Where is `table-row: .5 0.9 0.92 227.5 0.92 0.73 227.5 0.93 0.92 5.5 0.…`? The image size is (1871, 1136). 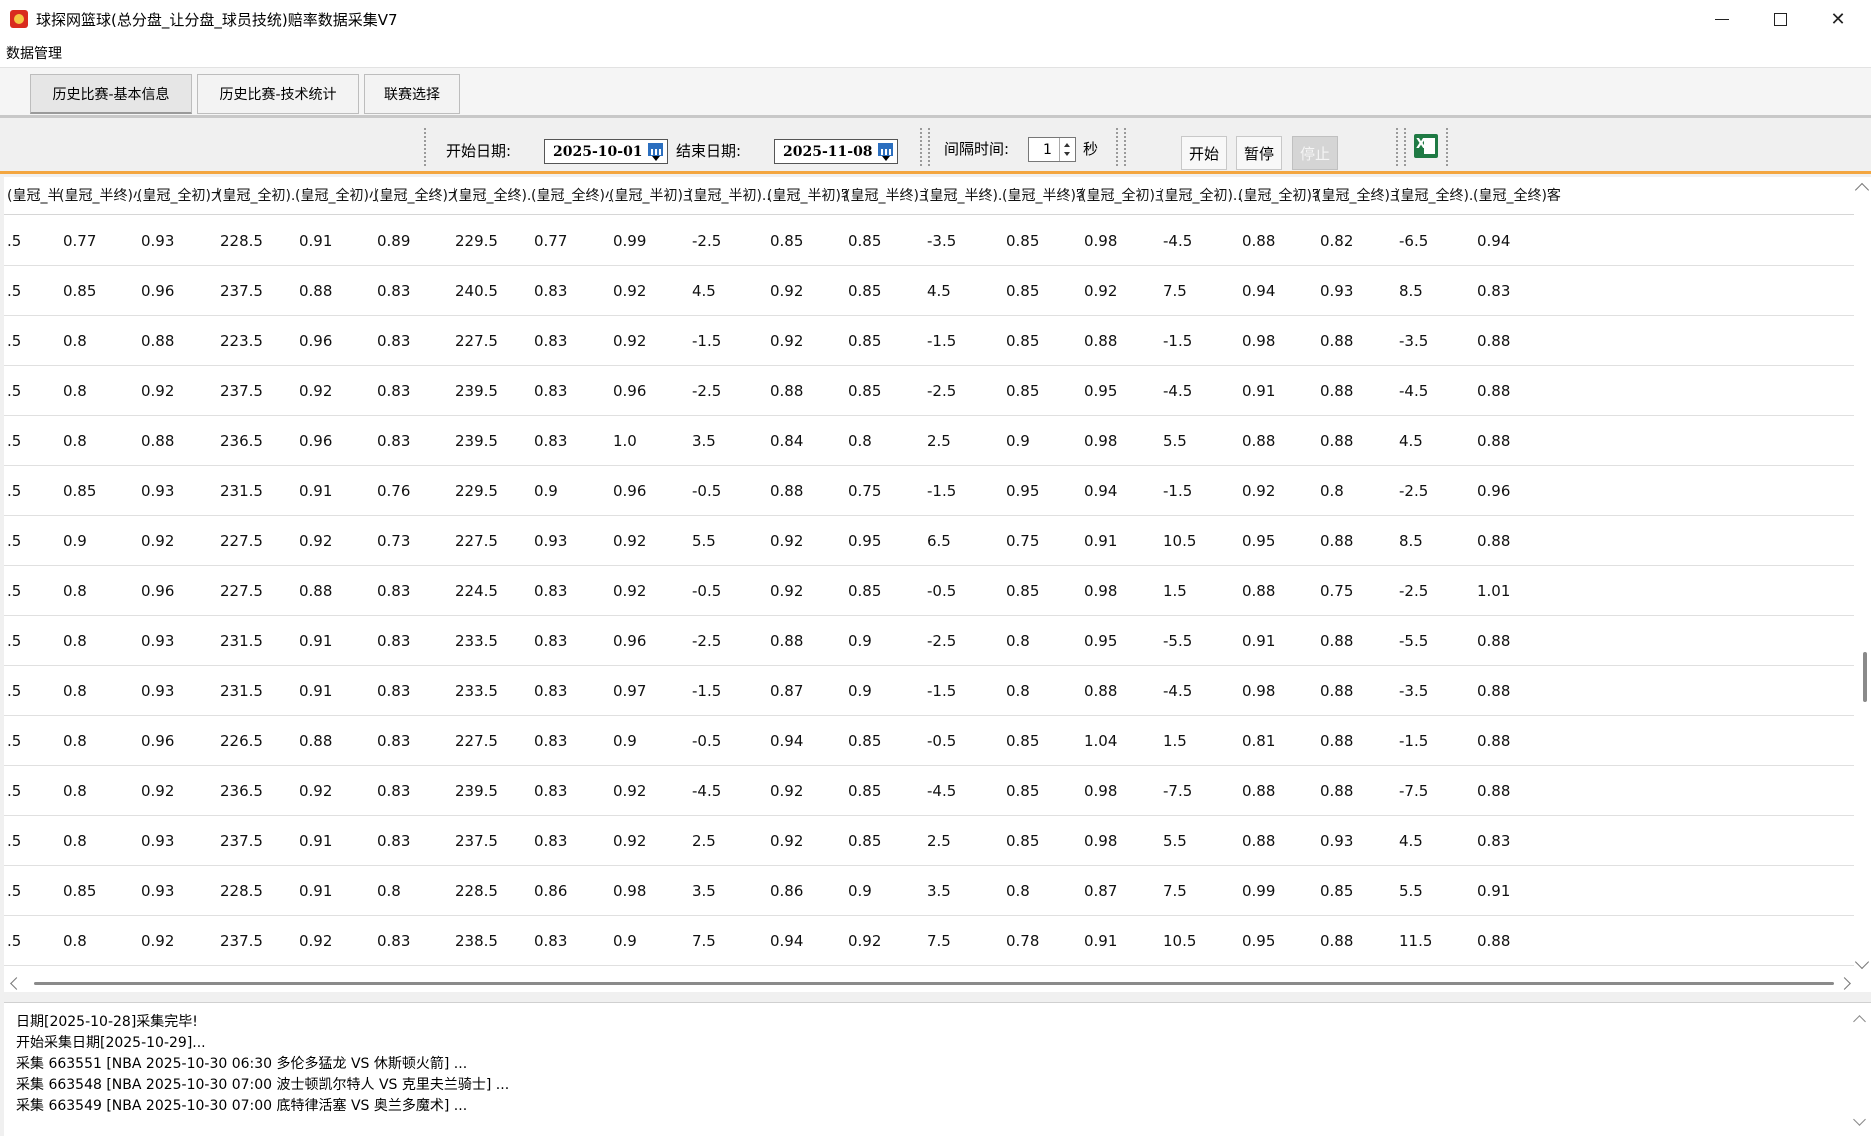 table-row: .5 0.9 0.92 227.5 0.92 0.73 227.5 0.93 0.92 5.5 0.… is located at coordinates (929, 541).